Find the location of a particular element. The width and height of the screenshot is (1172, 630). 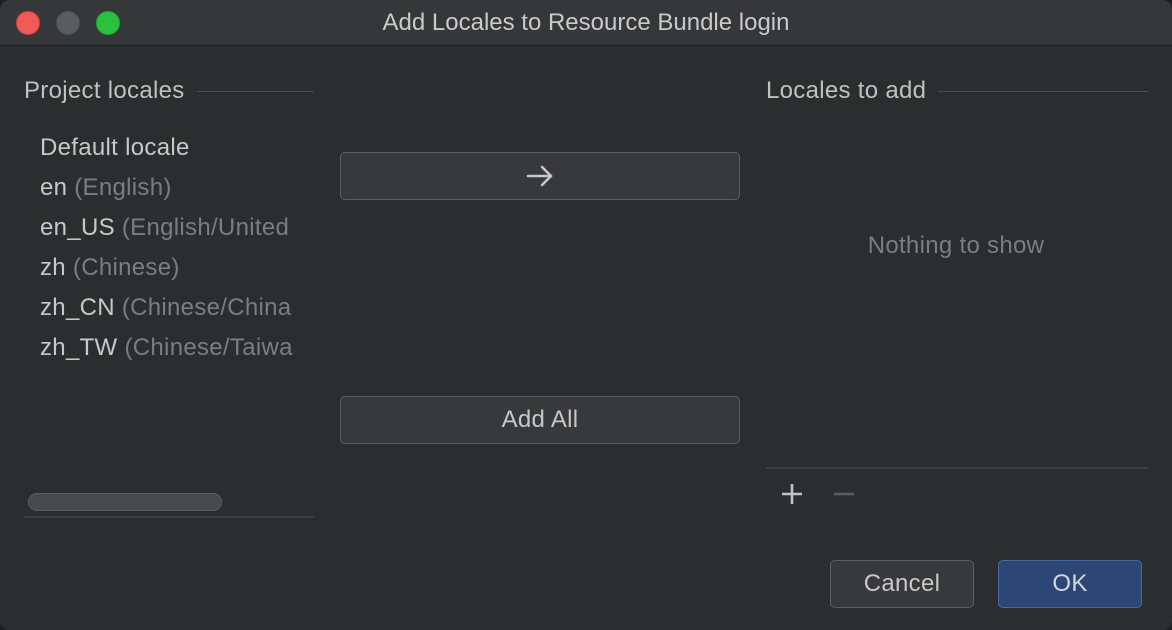

horizontal-scrollbar is located at coordinates (169, 503).